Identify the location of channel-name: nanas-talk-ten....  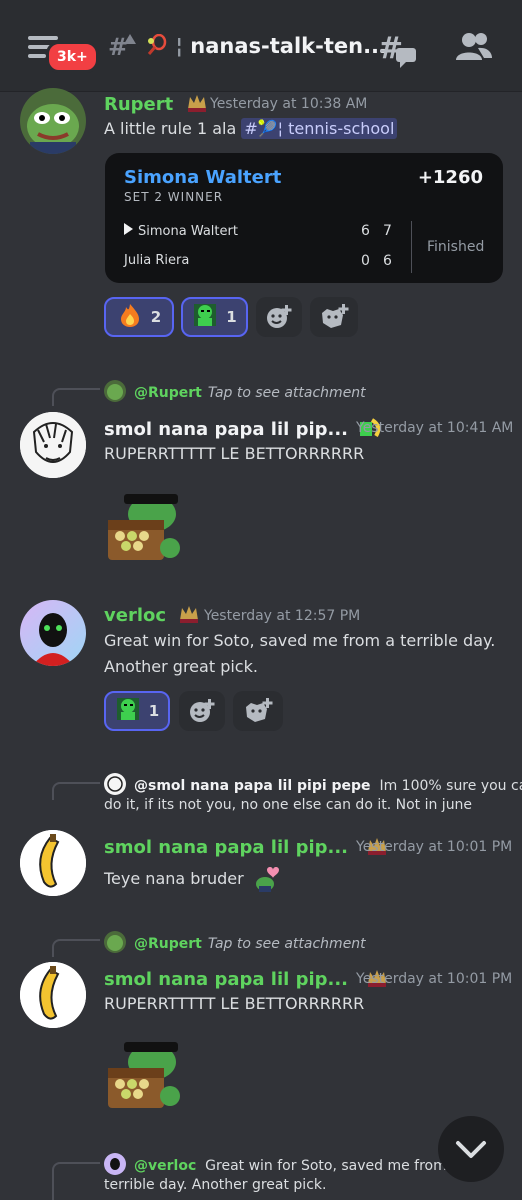
(289, 46).